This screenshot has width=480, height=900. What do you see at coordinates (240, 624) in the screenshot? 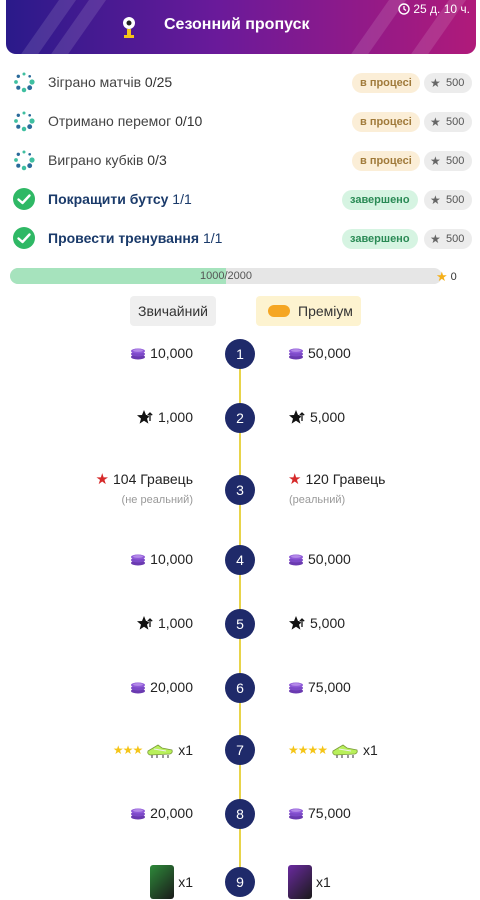
I see `level-badge: 5` at bounding box center [240, 624].